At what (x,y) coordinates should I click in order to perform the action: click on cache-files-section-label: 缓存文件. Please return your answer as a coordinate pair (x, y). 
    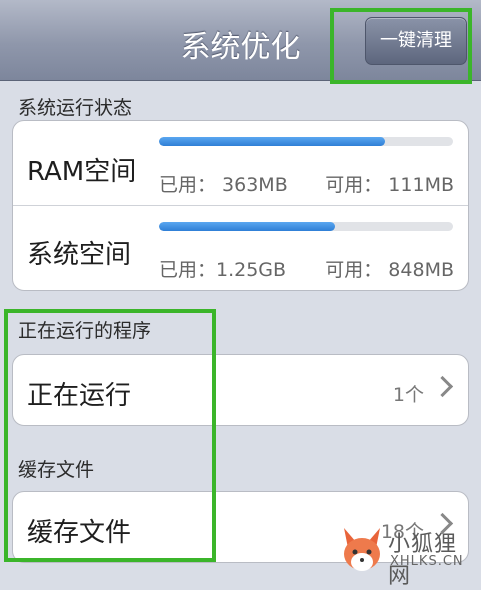
    Looking at the image, I should click on (56, 470).